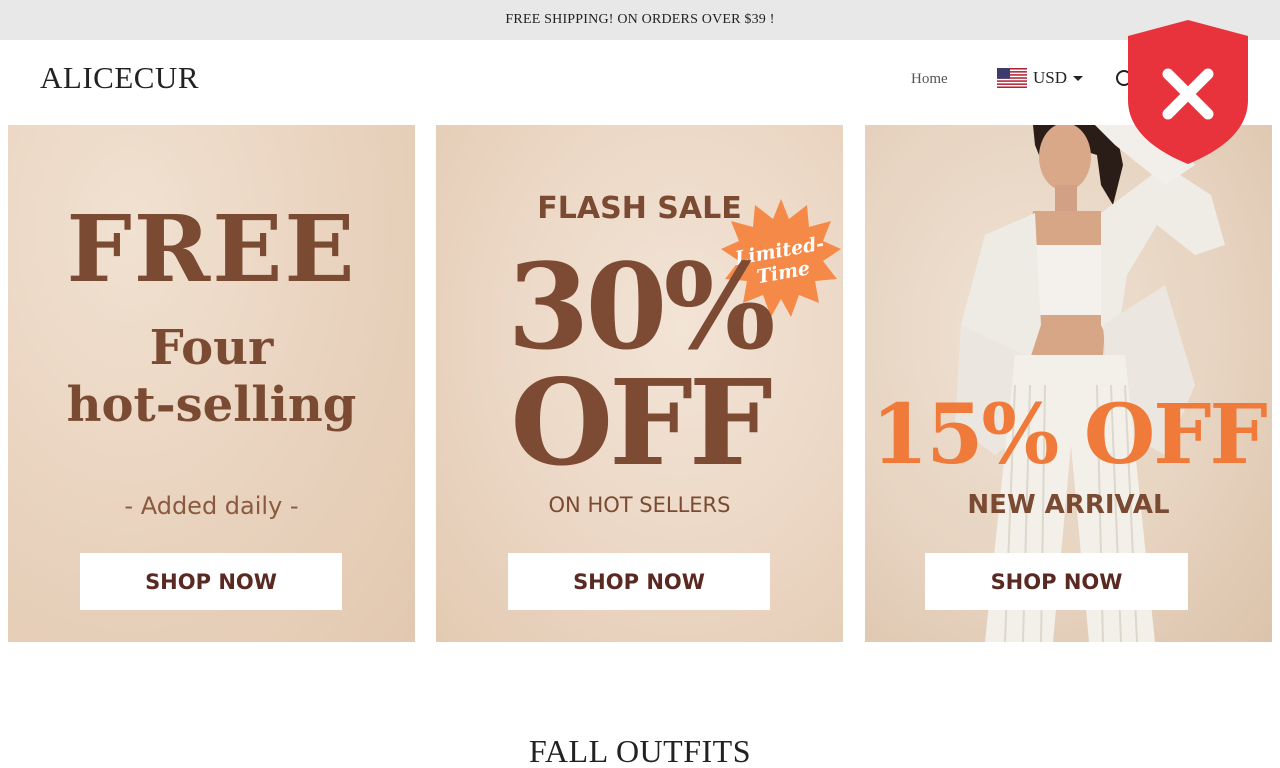 Image resolution: width=1280 pixels, height=768 pixels. I want to click on us-flag-icon, so click(1012, 78).